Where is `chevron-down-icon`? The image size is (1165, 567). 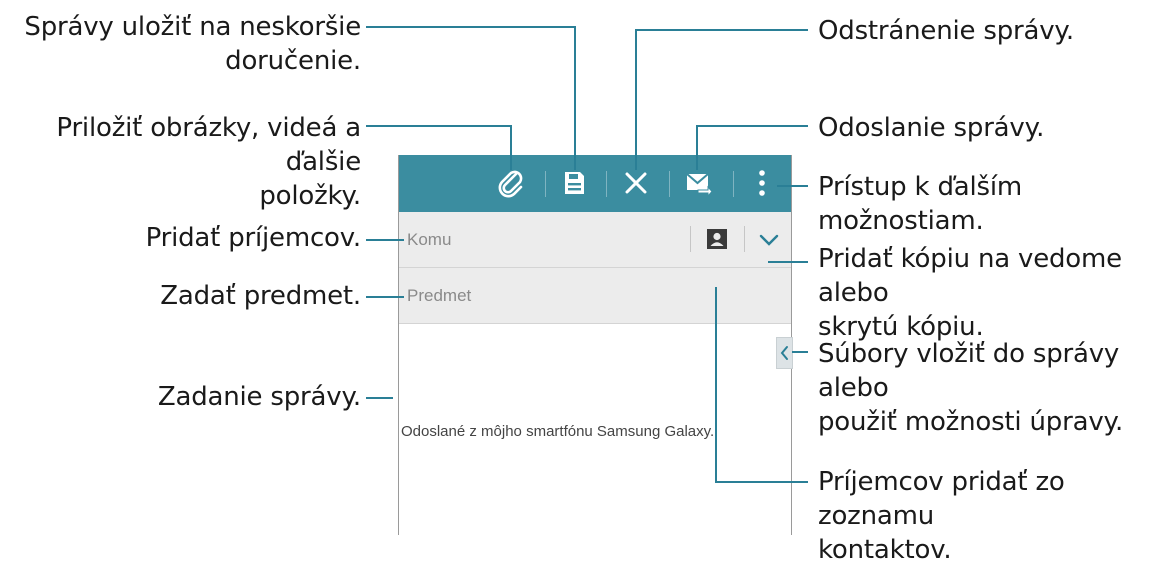
chevron-down-icon is located at coordinates (769, 240).